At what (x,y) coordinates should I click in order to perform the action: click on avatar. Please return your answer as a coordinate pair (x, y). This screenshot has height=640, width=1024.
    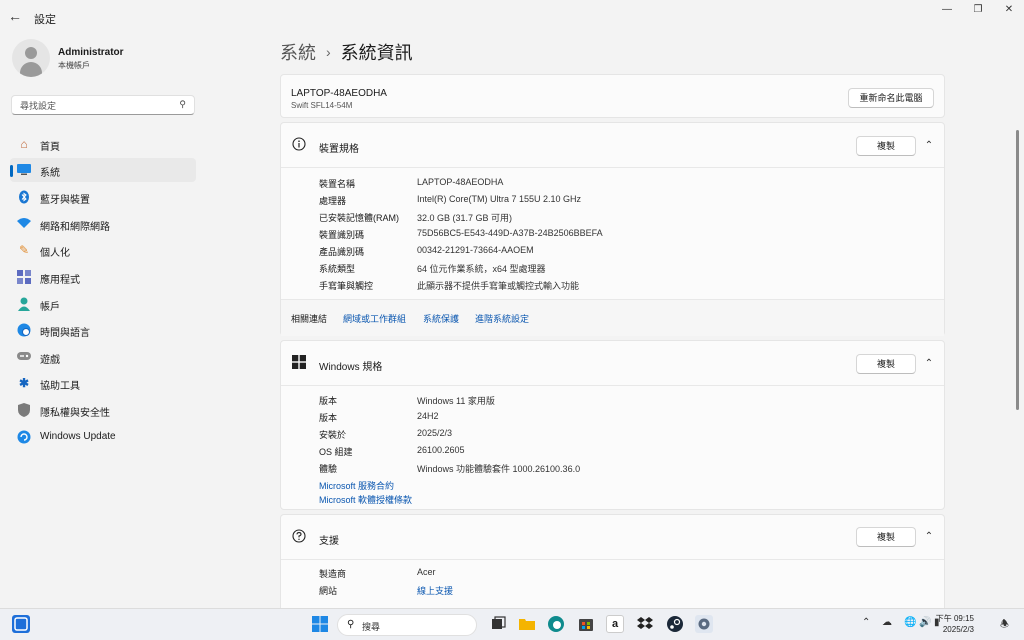
    Looking at the image, I should click on (31, 58).